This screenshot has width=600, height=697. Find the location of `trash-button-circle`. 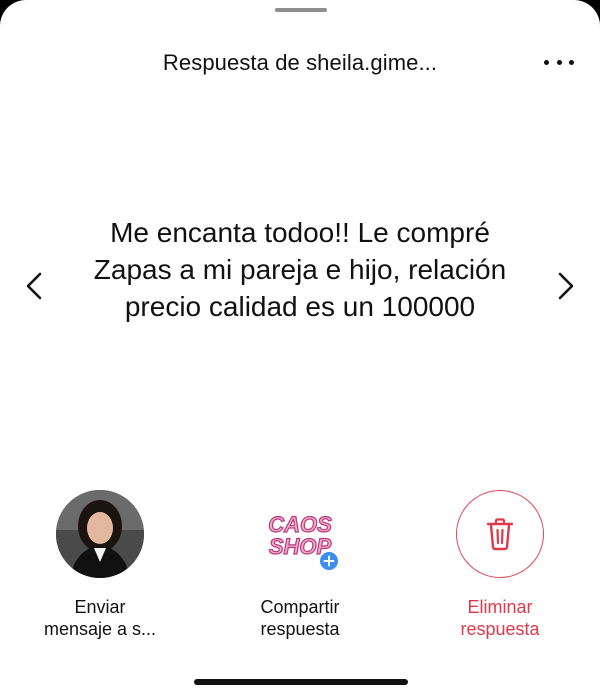

trash-button-circle is located at coordinates (500, 534).